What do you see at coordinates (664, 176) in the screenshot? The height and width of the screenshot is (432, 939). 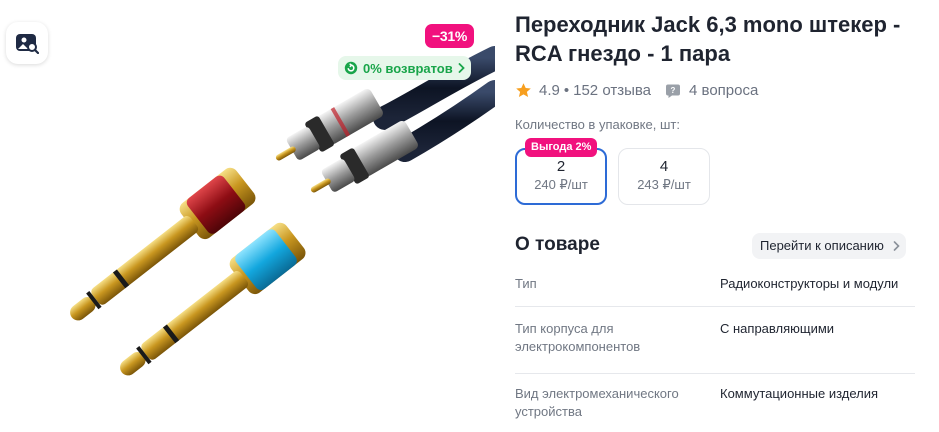 I see `pack-option-4: 4 243 ₽/шт` at bounding box center [664, 176].